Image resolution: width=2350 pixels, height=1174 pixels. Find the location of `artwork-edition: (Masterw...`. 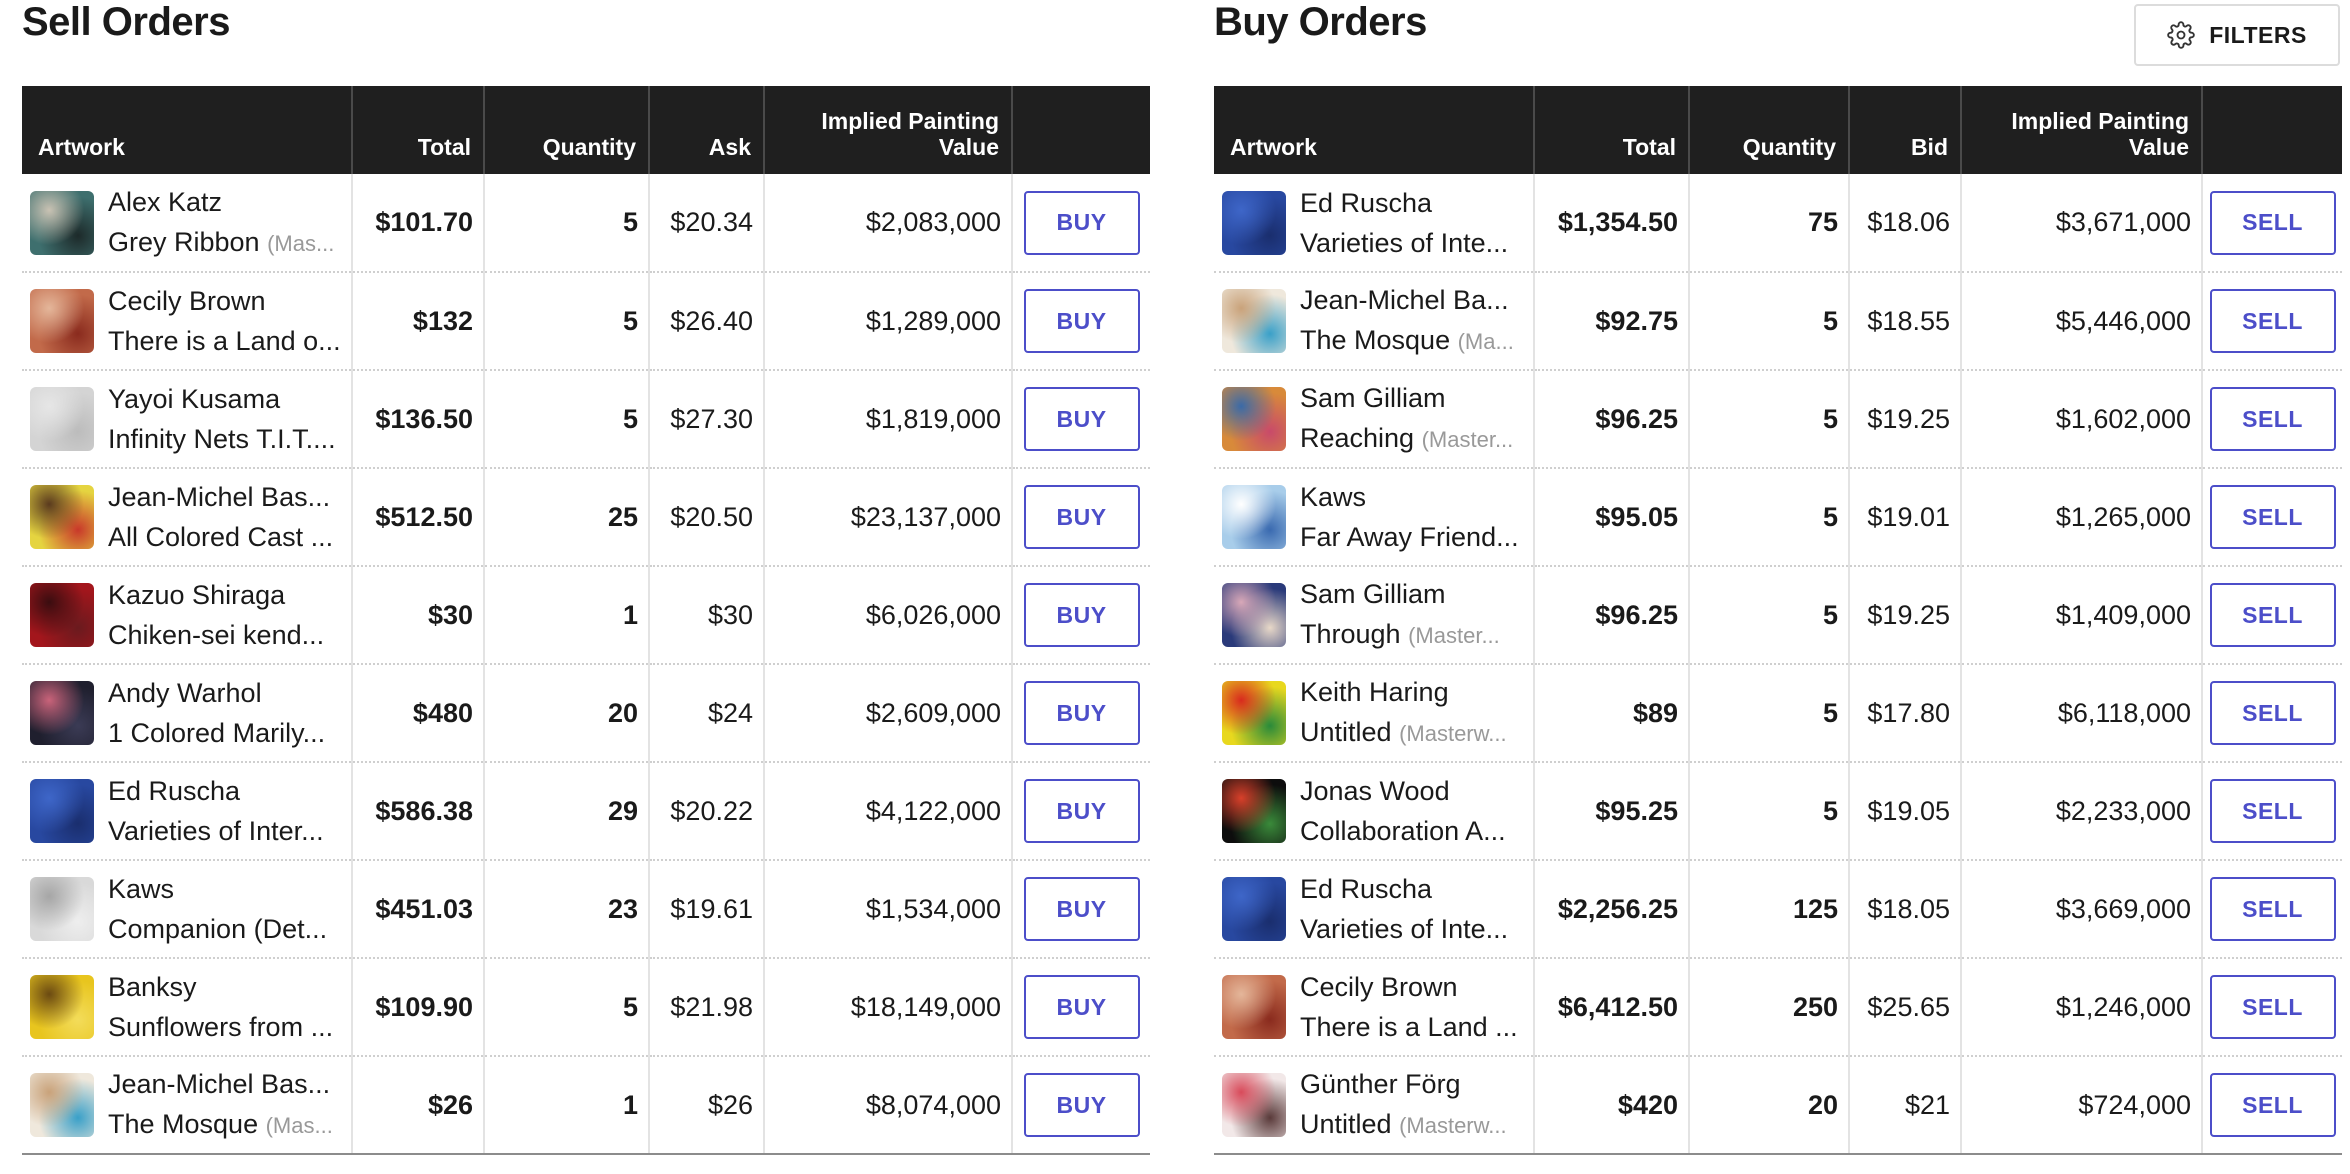

artwork-edition: (Masterw... is located at coordinates (1453, 1125).